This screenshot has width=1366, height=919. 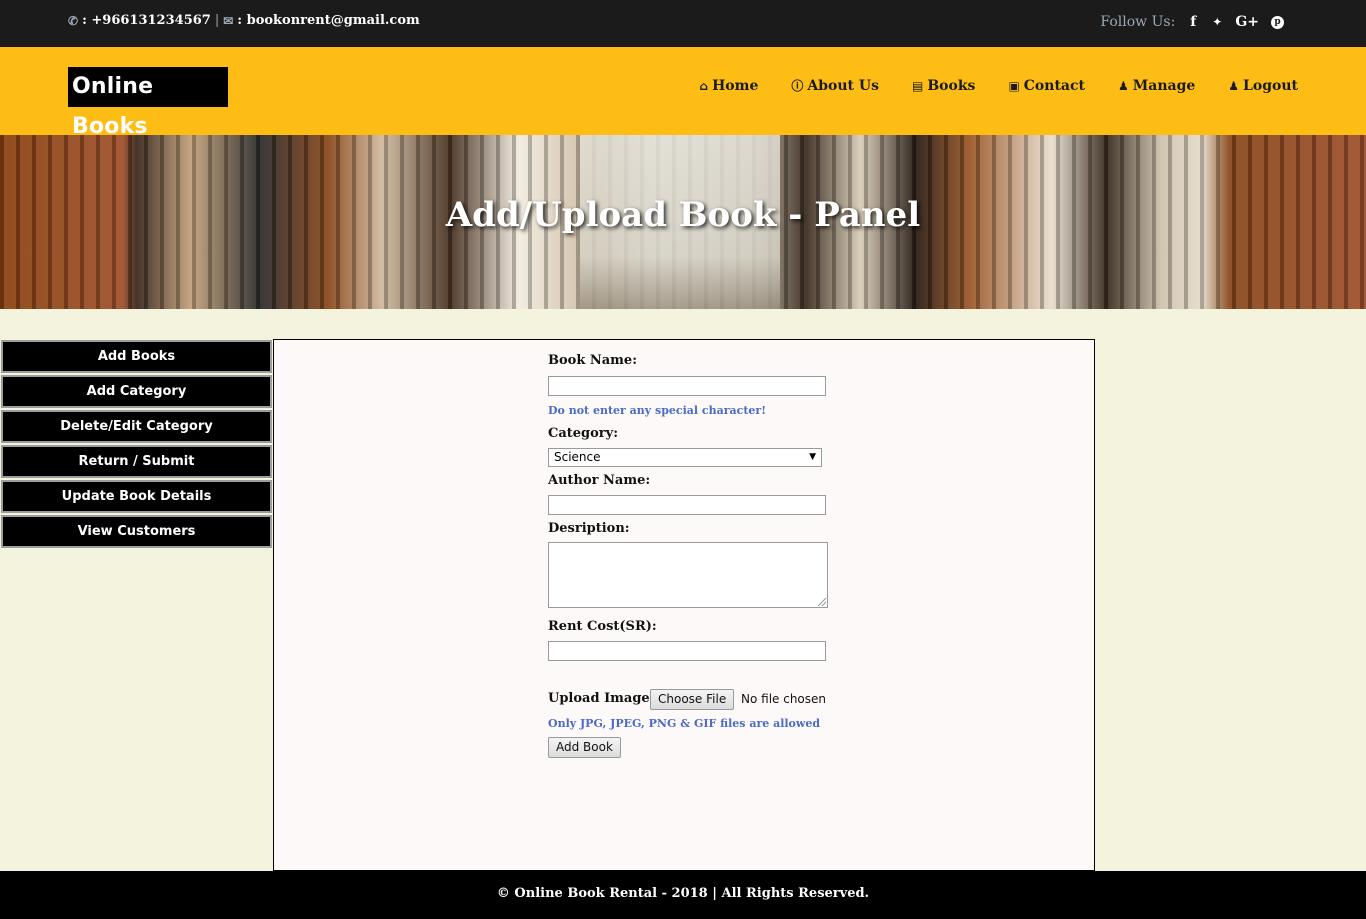 What do you see at coordinates (583, 433) in the screenshot?
I see `category-label: Category:` at bounding box center [583, 433].